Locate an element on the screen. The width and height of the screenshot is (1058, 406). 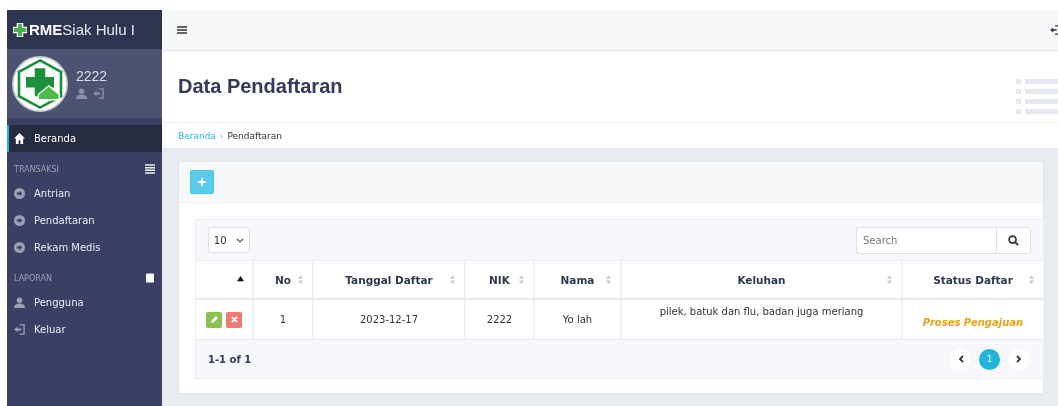
table-cell: 2222 is located at coordinates (499, 319).